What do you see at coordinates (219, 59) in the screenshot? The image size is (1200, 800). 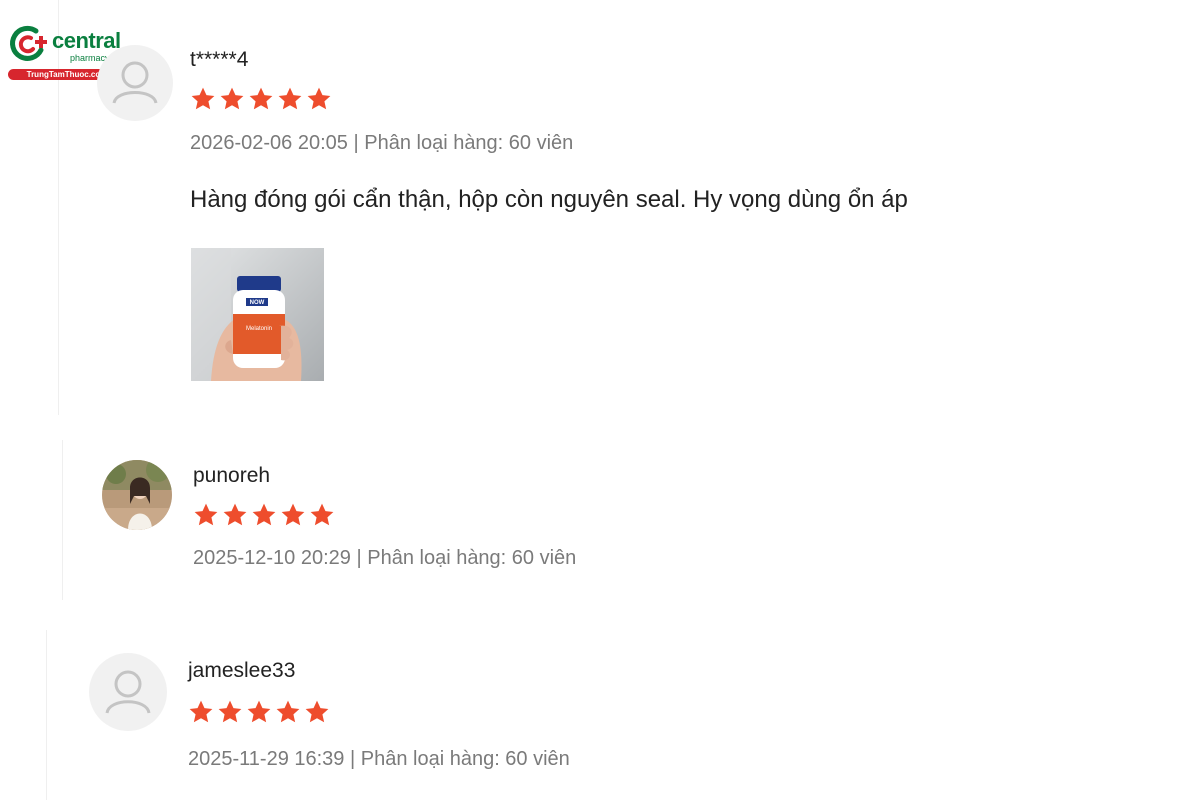 I see `reviewer-name: t*****4` at bounding box center [219, 59].